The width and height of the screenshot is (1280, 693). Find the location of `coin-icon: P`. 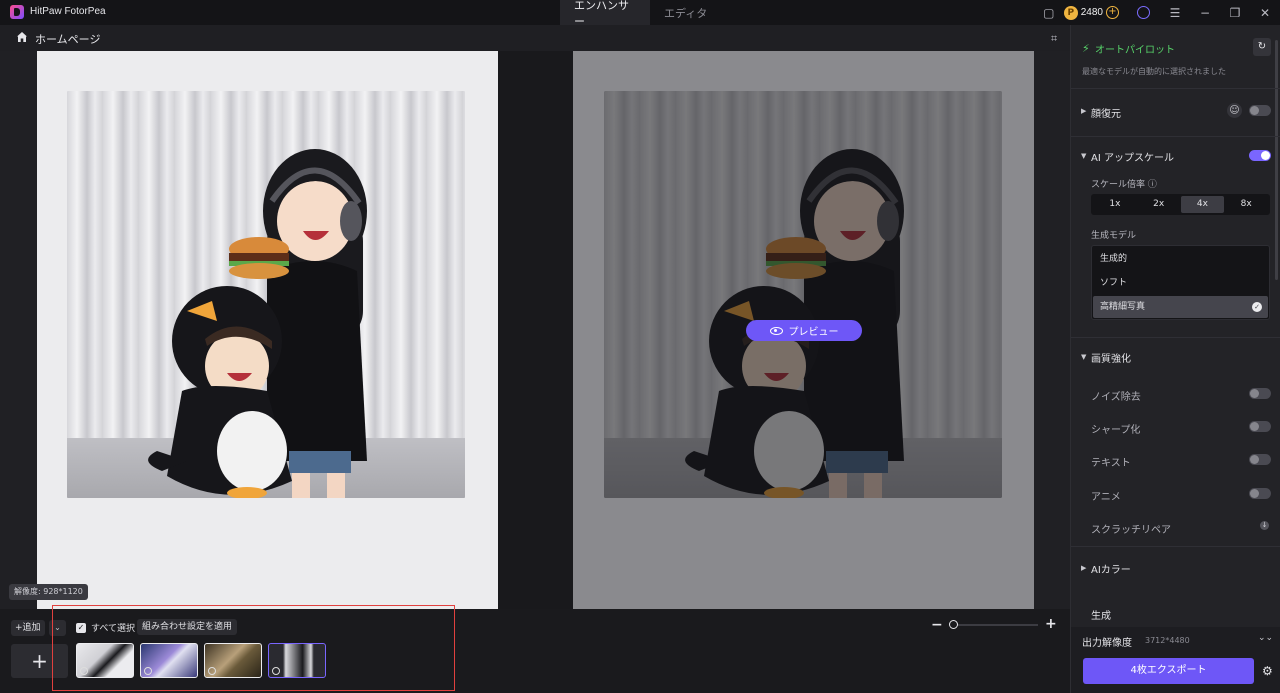

coin-icon: P is located at coordinates (1070, 12).